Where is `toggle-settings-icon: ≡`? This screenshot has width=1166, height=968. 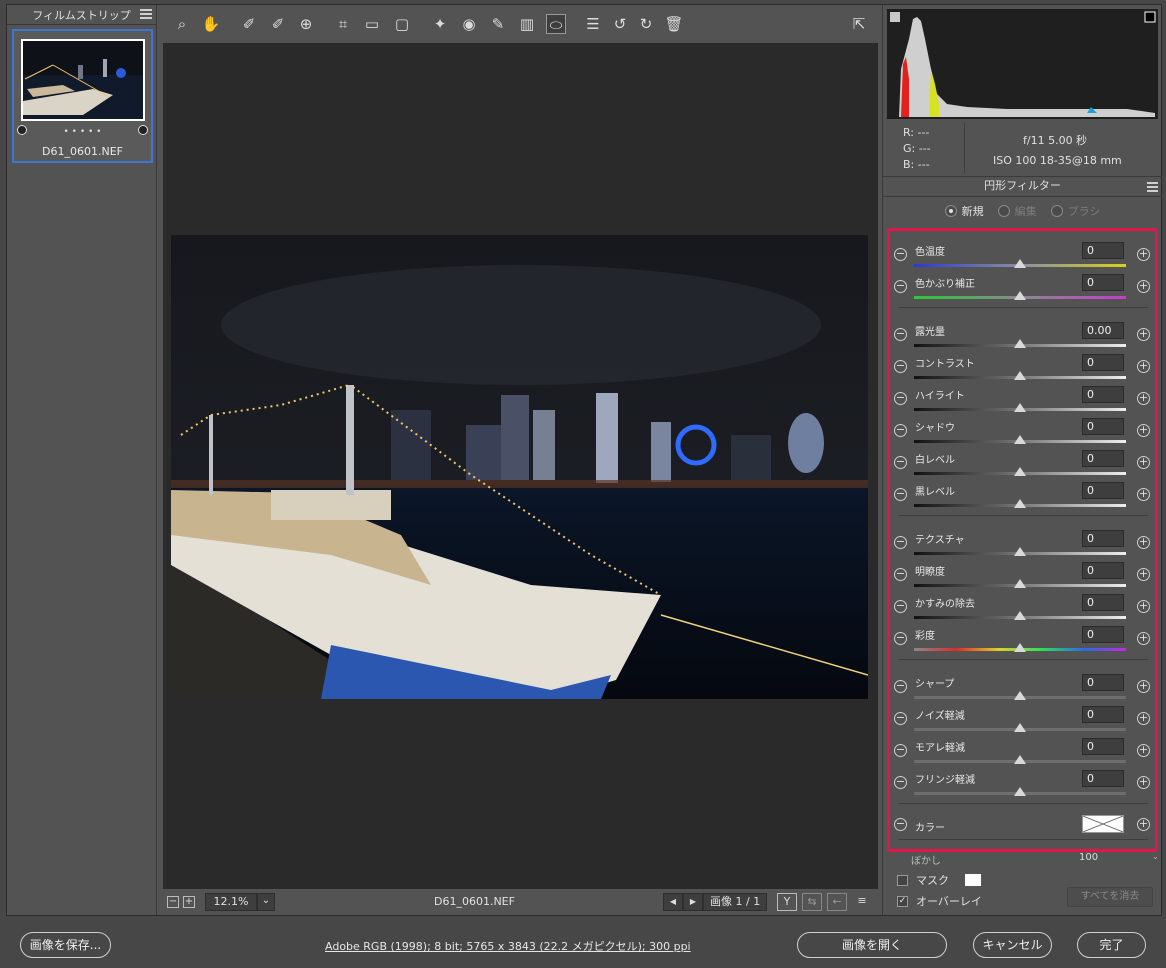 toggle-settings-icon: ≡ is located at coordinates (862, 902).